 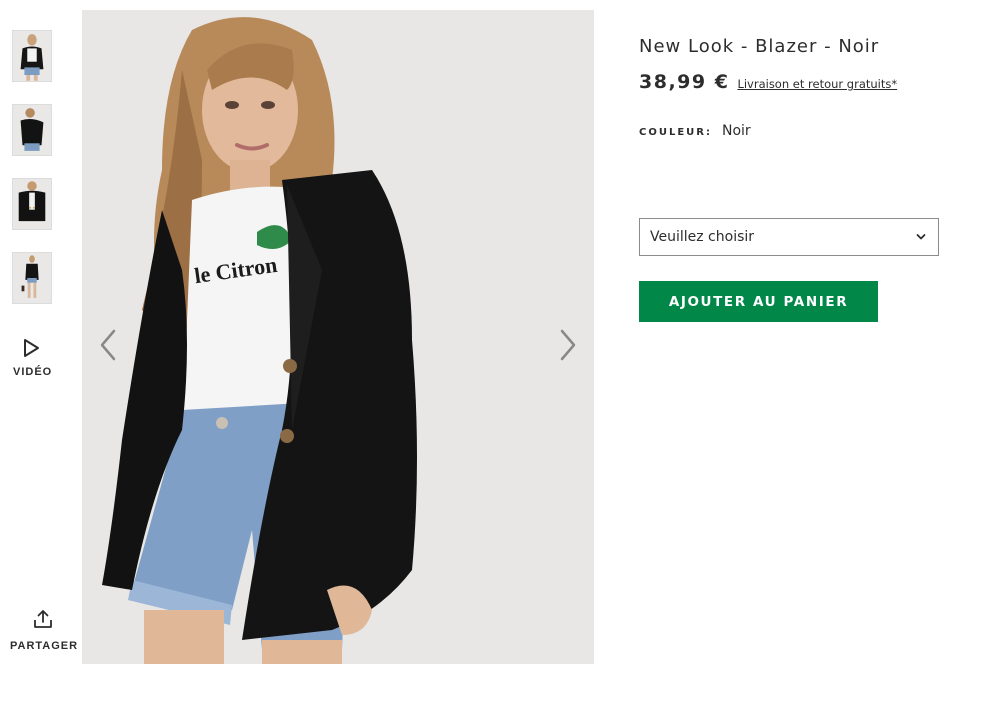 I want to click on delivery-returns-link: Livraison et retour gratuits*, so click(x=817, y=84).